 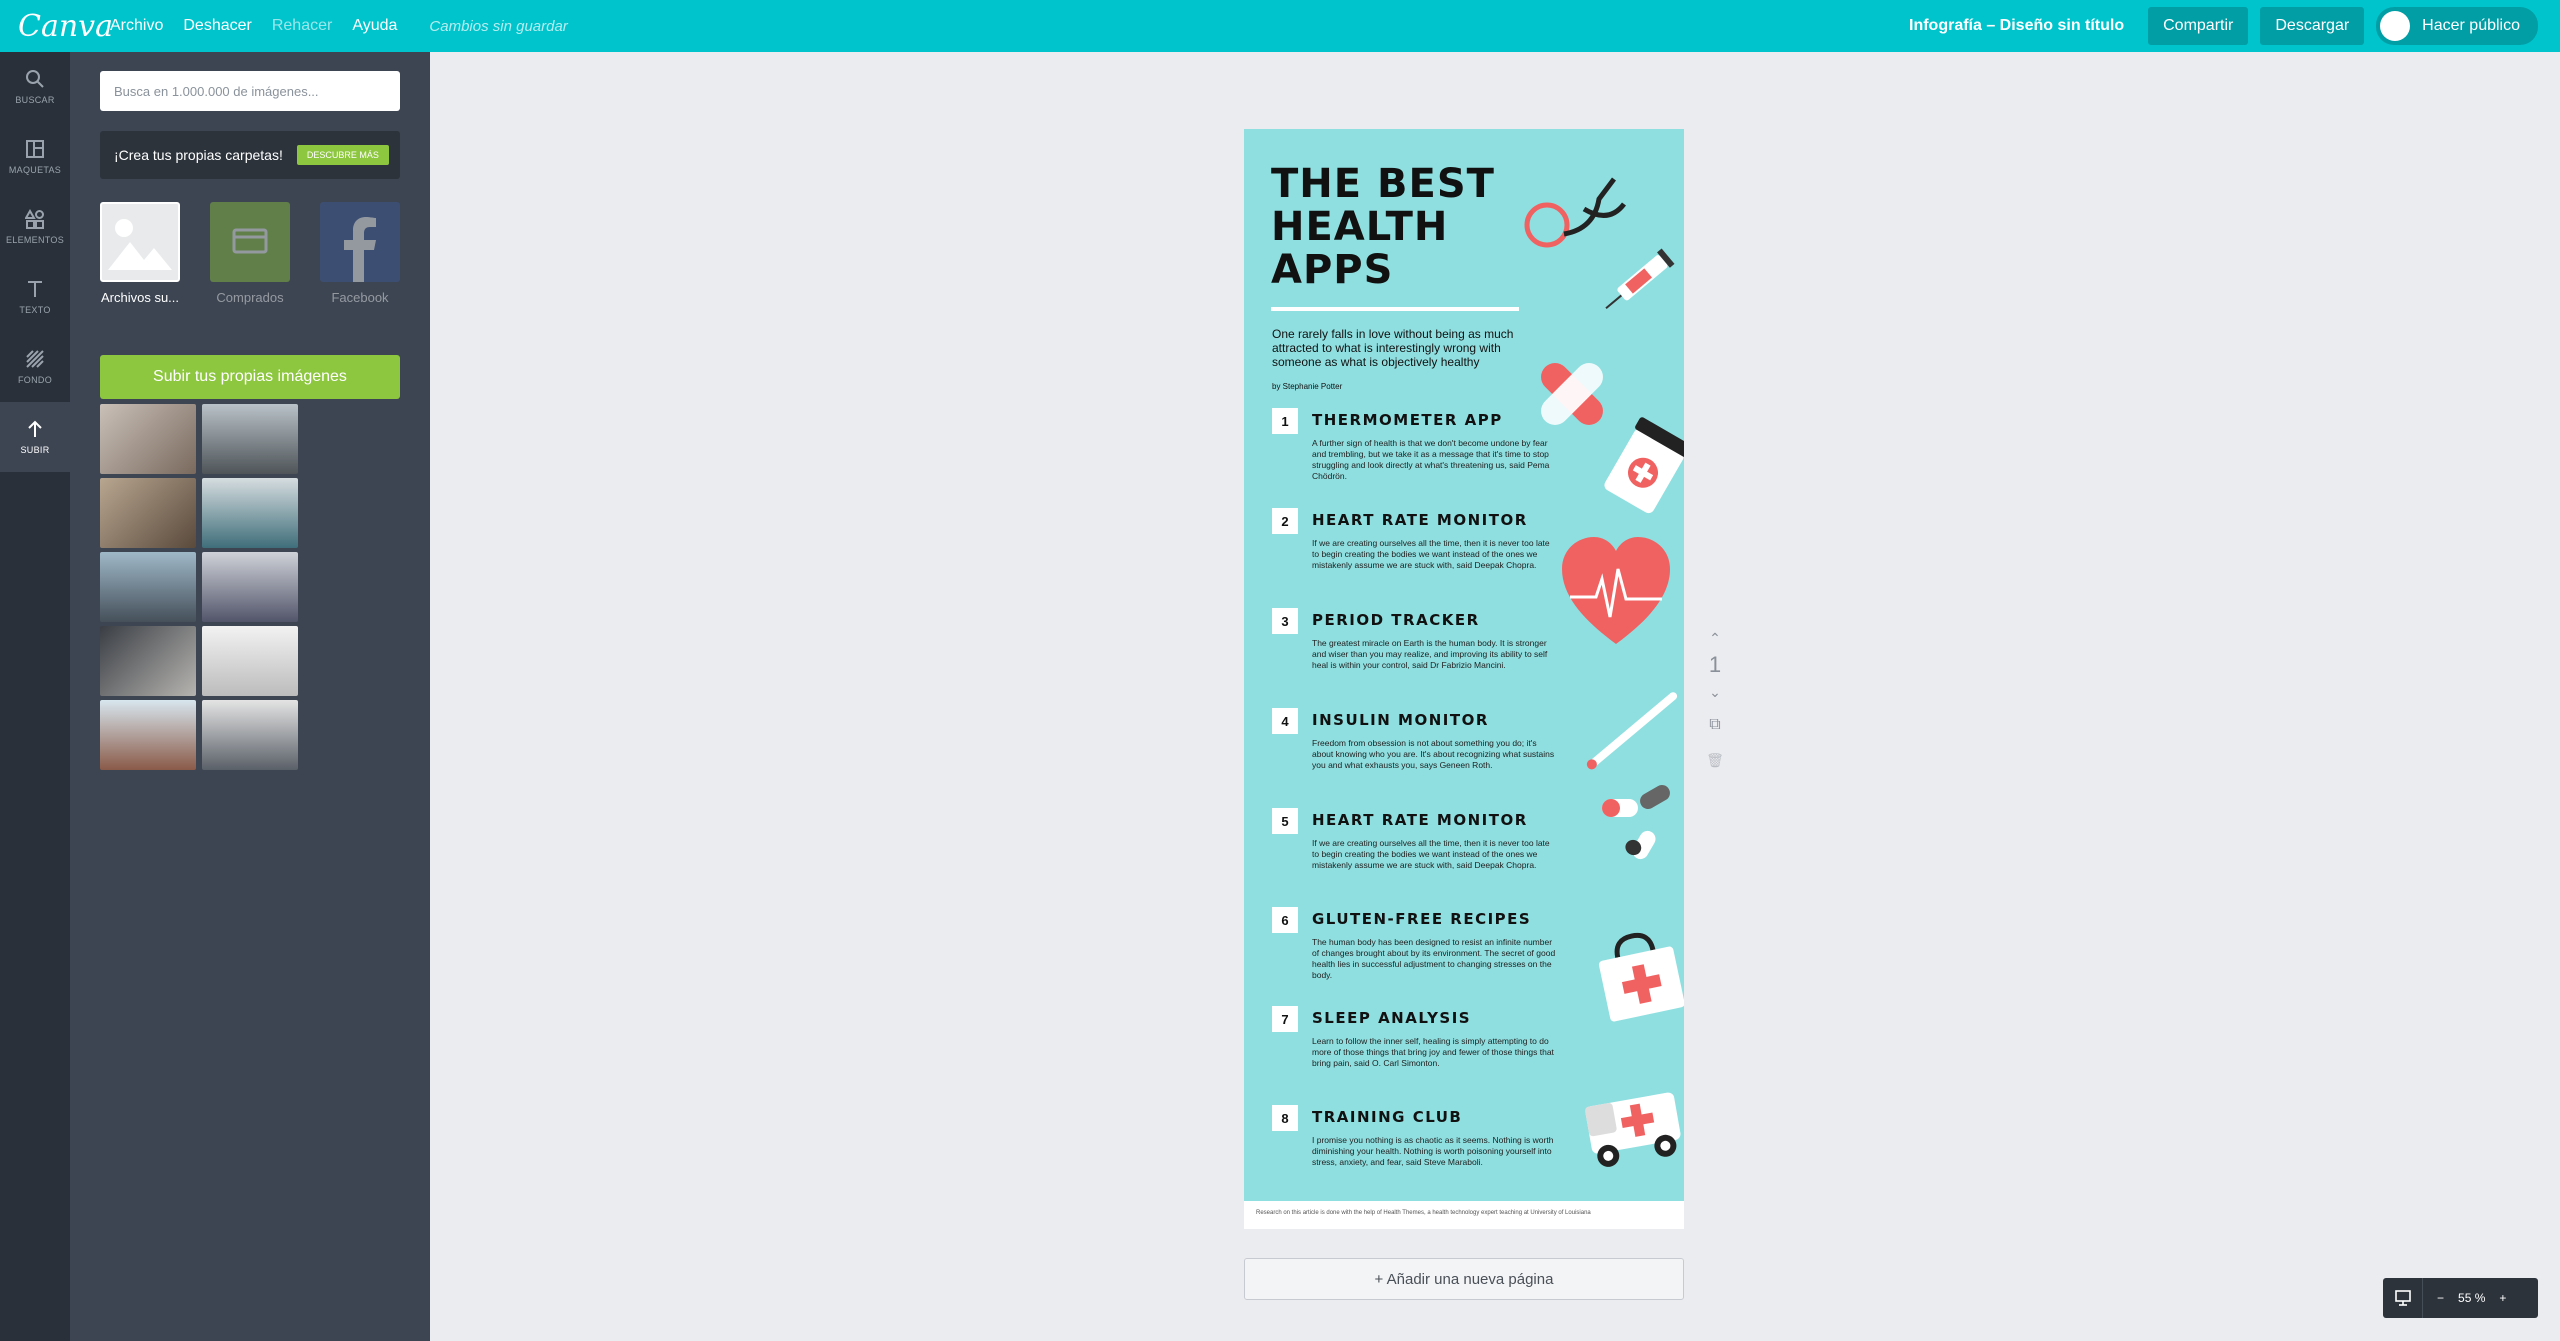 What do you see at coordinates (1616, 590) in the screenshot?
I see `heart-icon` at bounding box center [1616, 590].